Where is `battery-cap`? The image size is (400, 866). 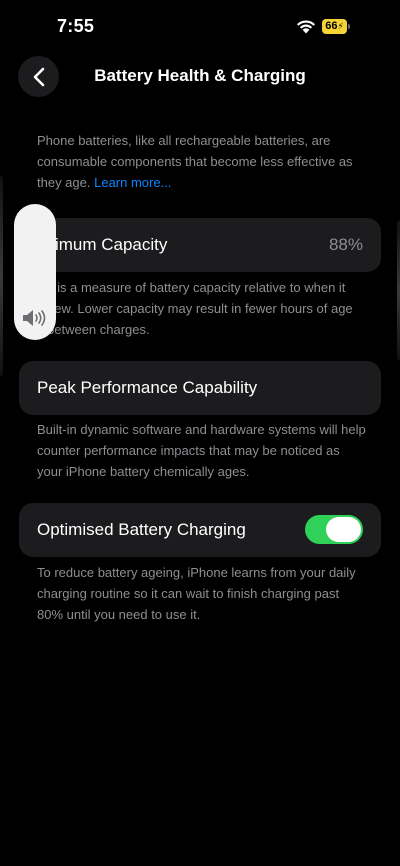 battery-cap is located at coordinates (349, 26).